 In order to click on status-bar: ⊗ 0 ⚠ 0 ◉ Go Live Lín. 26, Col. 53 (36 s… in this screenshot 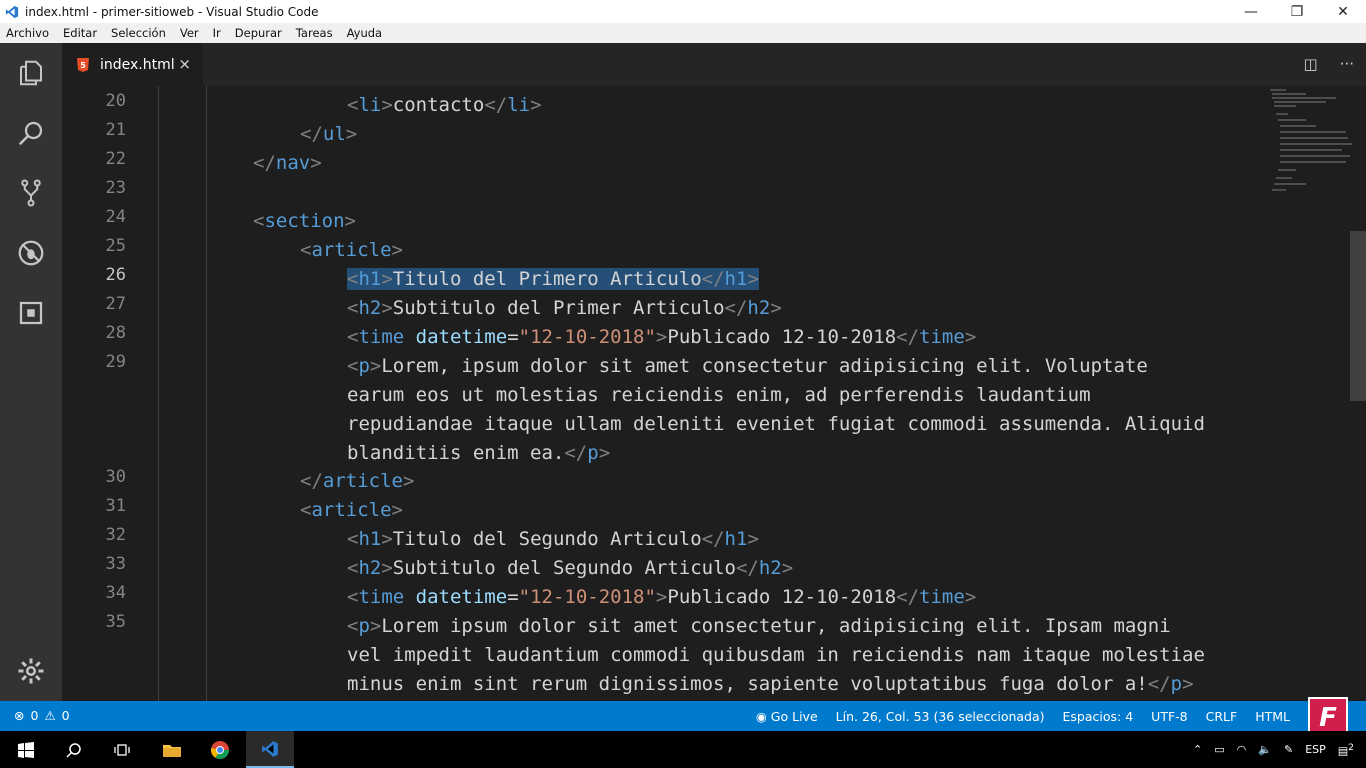, I will do `click(683, 718)`.